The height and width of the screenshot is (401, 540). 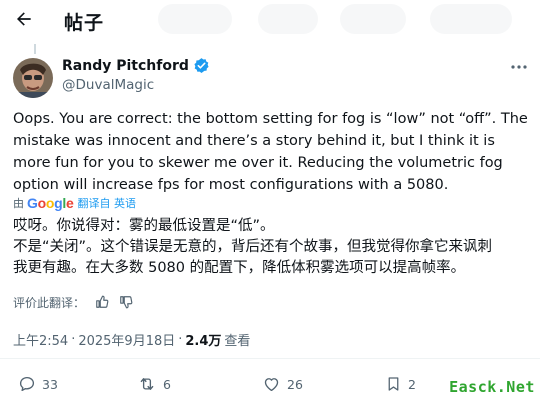 What do you see at coordinates (253, 247) in the screenshot?
I see `translated-line: 不是“关闭”。这个错误是无意的，背后还有个故事，但我觉得你拿它来讽刺` at bounding box center [253, 247].